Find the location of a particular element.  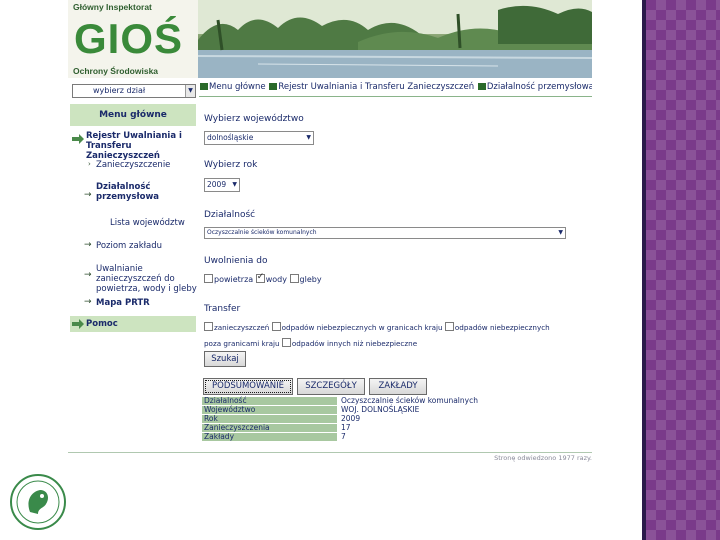

table-row: Zakłady 7 is located at coordinates (397, 437).